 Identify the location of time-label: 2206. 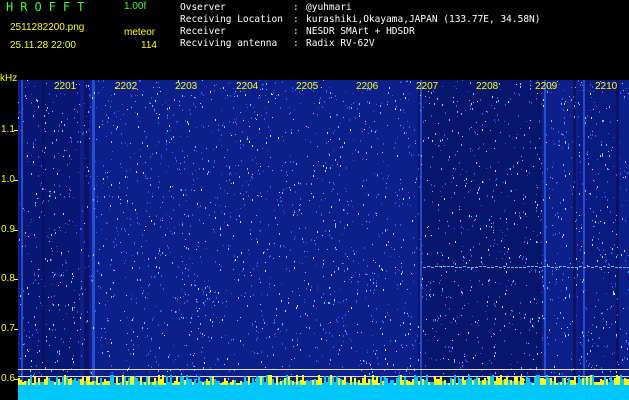
(367, 86).